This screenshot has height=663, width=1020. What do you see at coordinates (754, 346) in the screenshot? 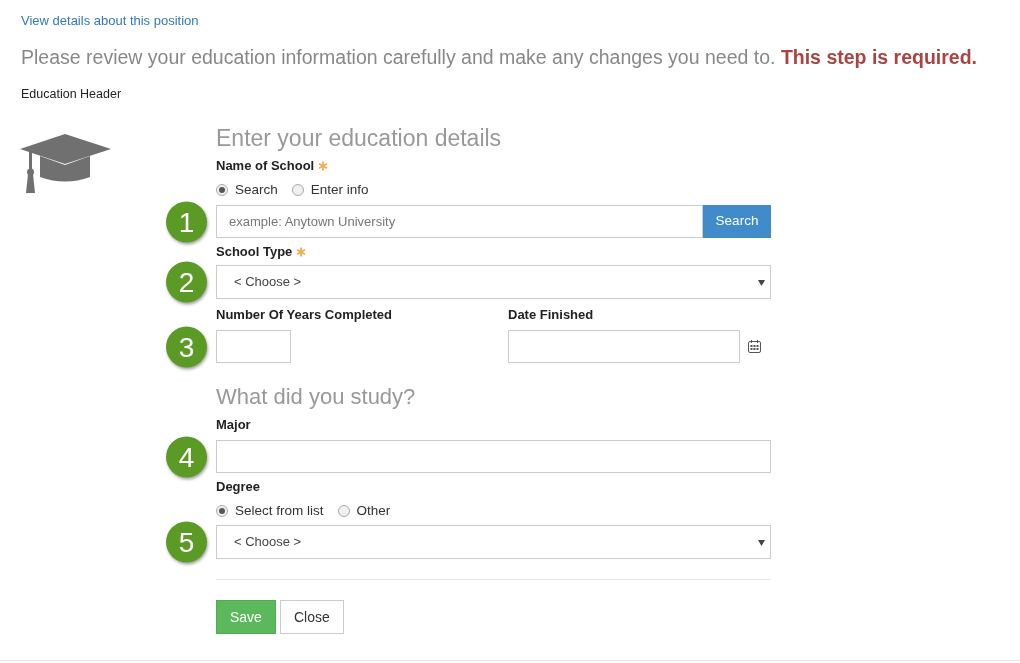
I see `calendar-icon` at bounding box center [754, 346].